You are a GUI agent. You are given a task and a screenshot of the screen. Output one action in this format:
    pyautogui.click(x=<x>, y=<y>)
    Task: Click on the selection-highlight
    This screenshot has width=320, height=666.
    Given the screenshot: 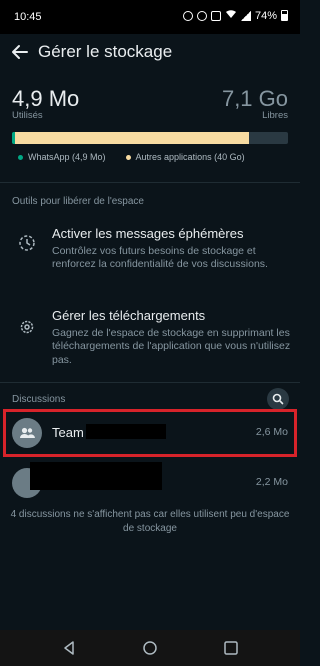 What is the action you would take?
    pyautogui.click(x=150, y=433)
    